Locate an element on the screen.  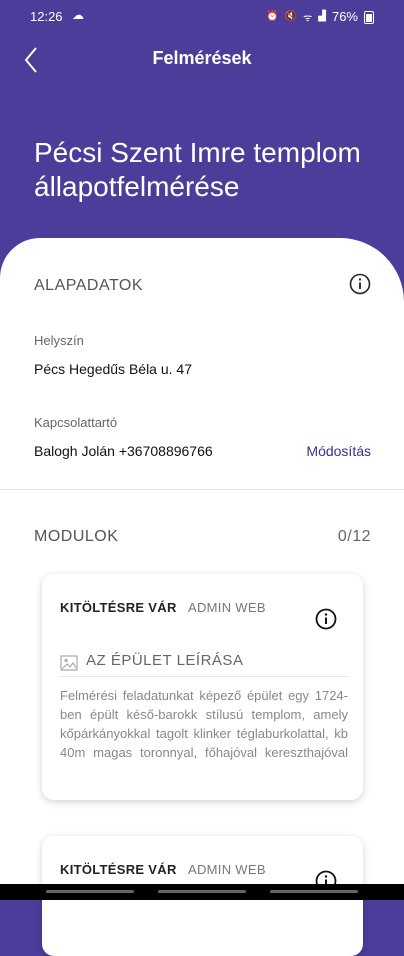
module-info-icon is located at coordinates (326, 619).